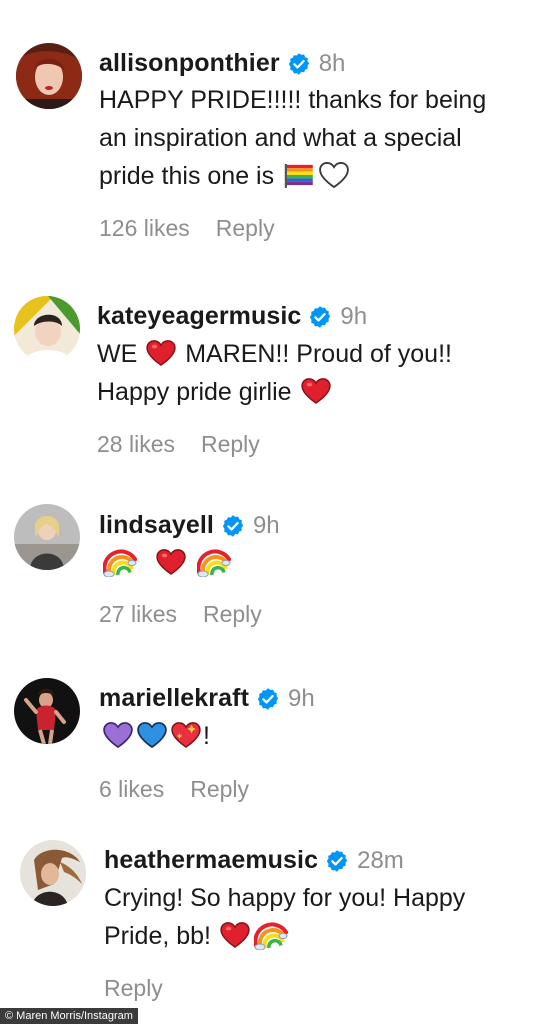 Image resolution: width=557 pixels, height=1024 pixels. I want to click on blue-heart-icon, so click(152, 735).